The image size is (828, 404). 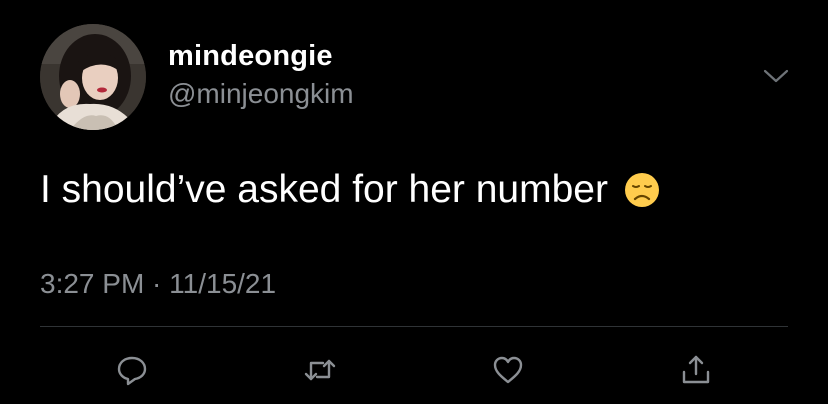 I want to click on reply-icon, so click(x=132, y=371).